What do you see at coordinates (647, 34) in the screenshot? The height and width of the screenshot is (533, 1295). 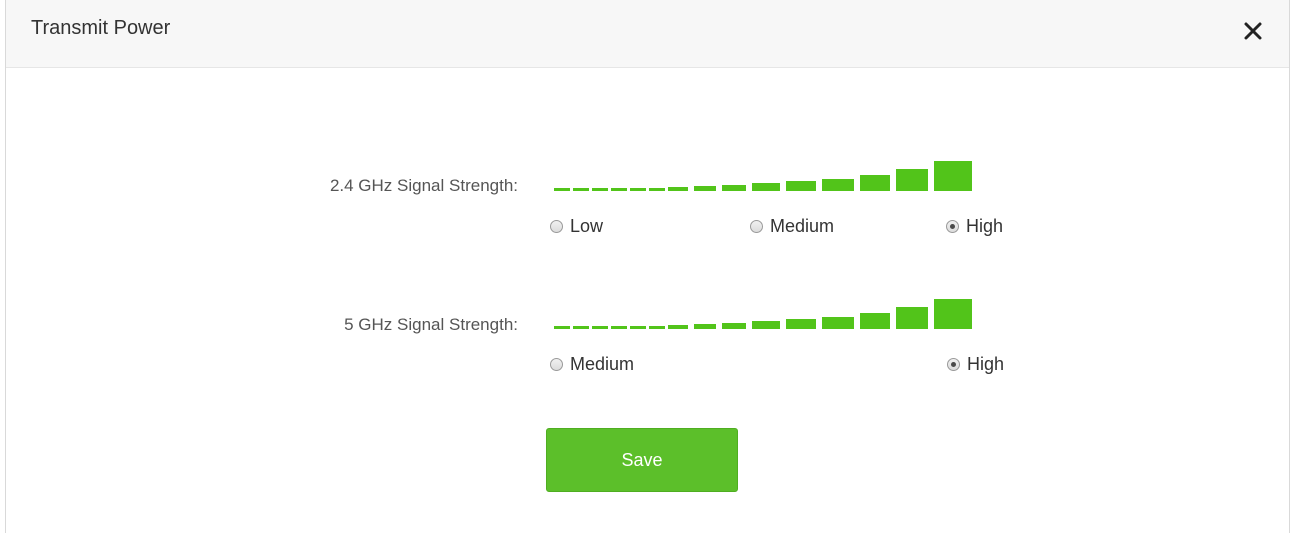 I see `dialog-header: Transmit Power` at bounding box center [647, 34].